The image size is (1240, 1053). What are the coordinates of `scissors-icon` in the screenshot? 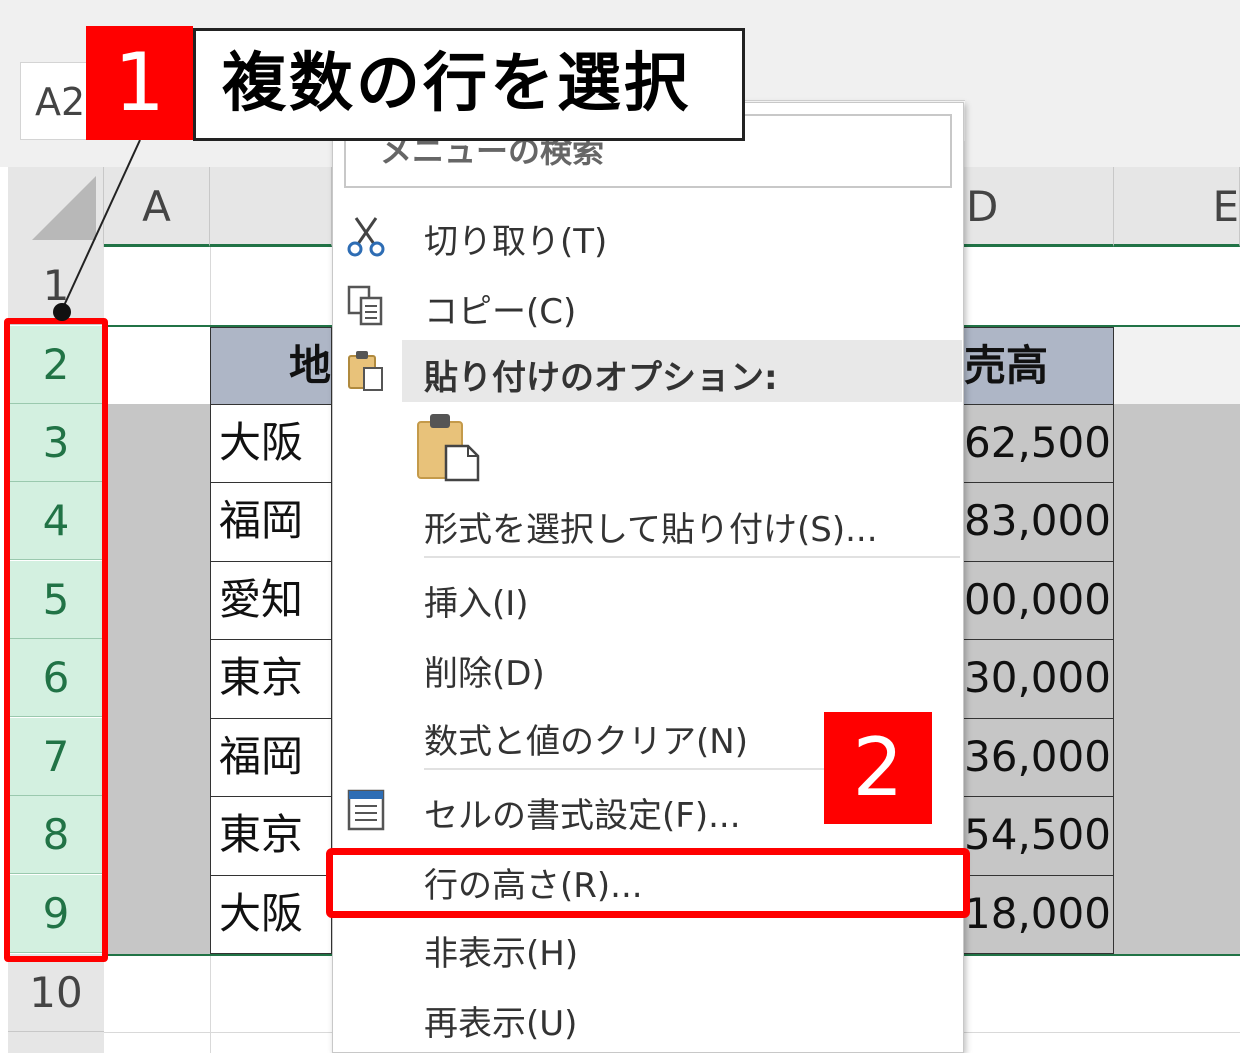 It's located at (366, 237).